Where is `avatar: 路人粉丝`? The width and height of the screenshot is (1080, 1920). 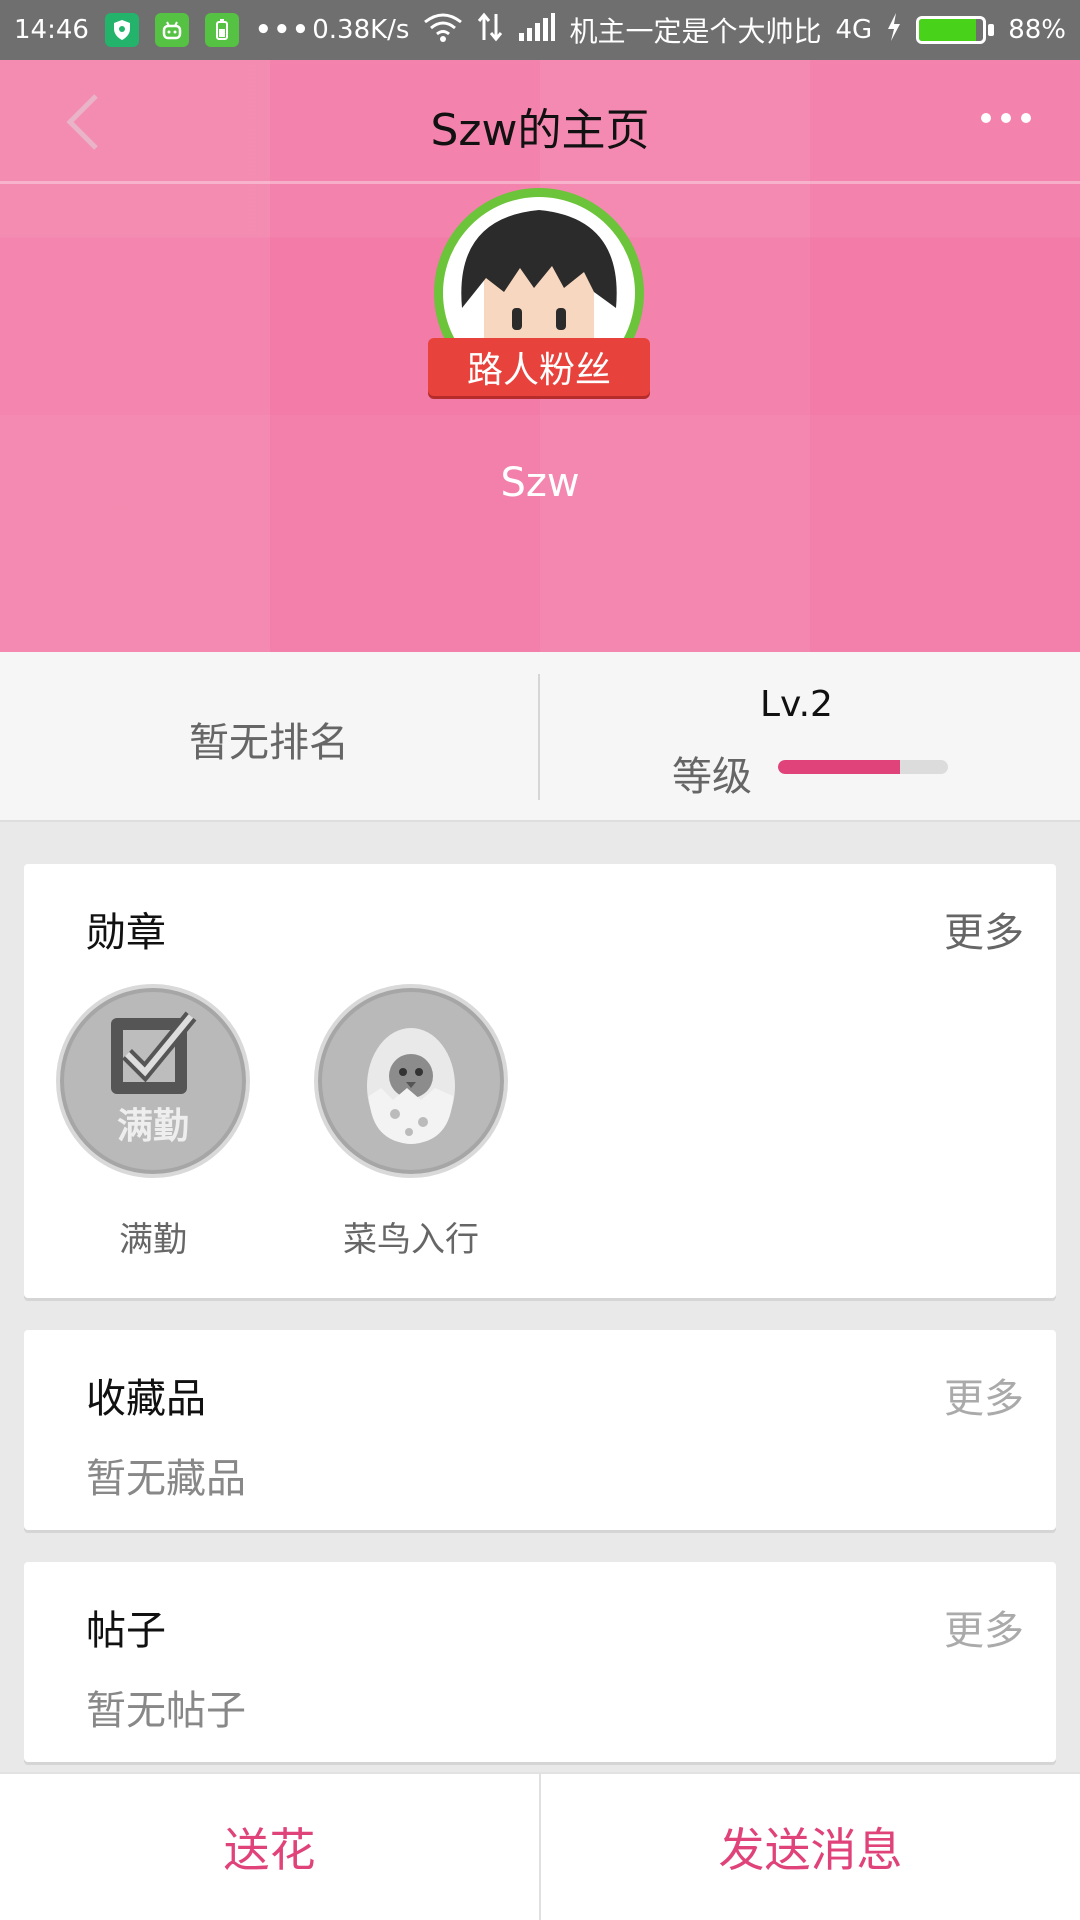
avatar: 路人粉丝 is located at coordinates (539, 293).